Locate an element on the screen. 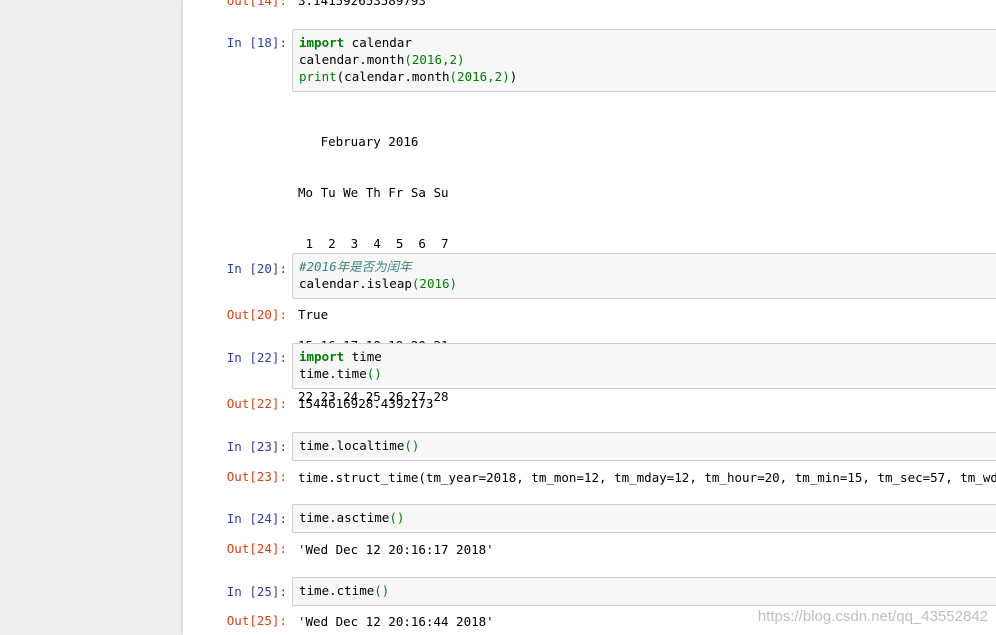 This screenshot has height=635, width=996. code-line: import time is located at coordinates (646, 356).